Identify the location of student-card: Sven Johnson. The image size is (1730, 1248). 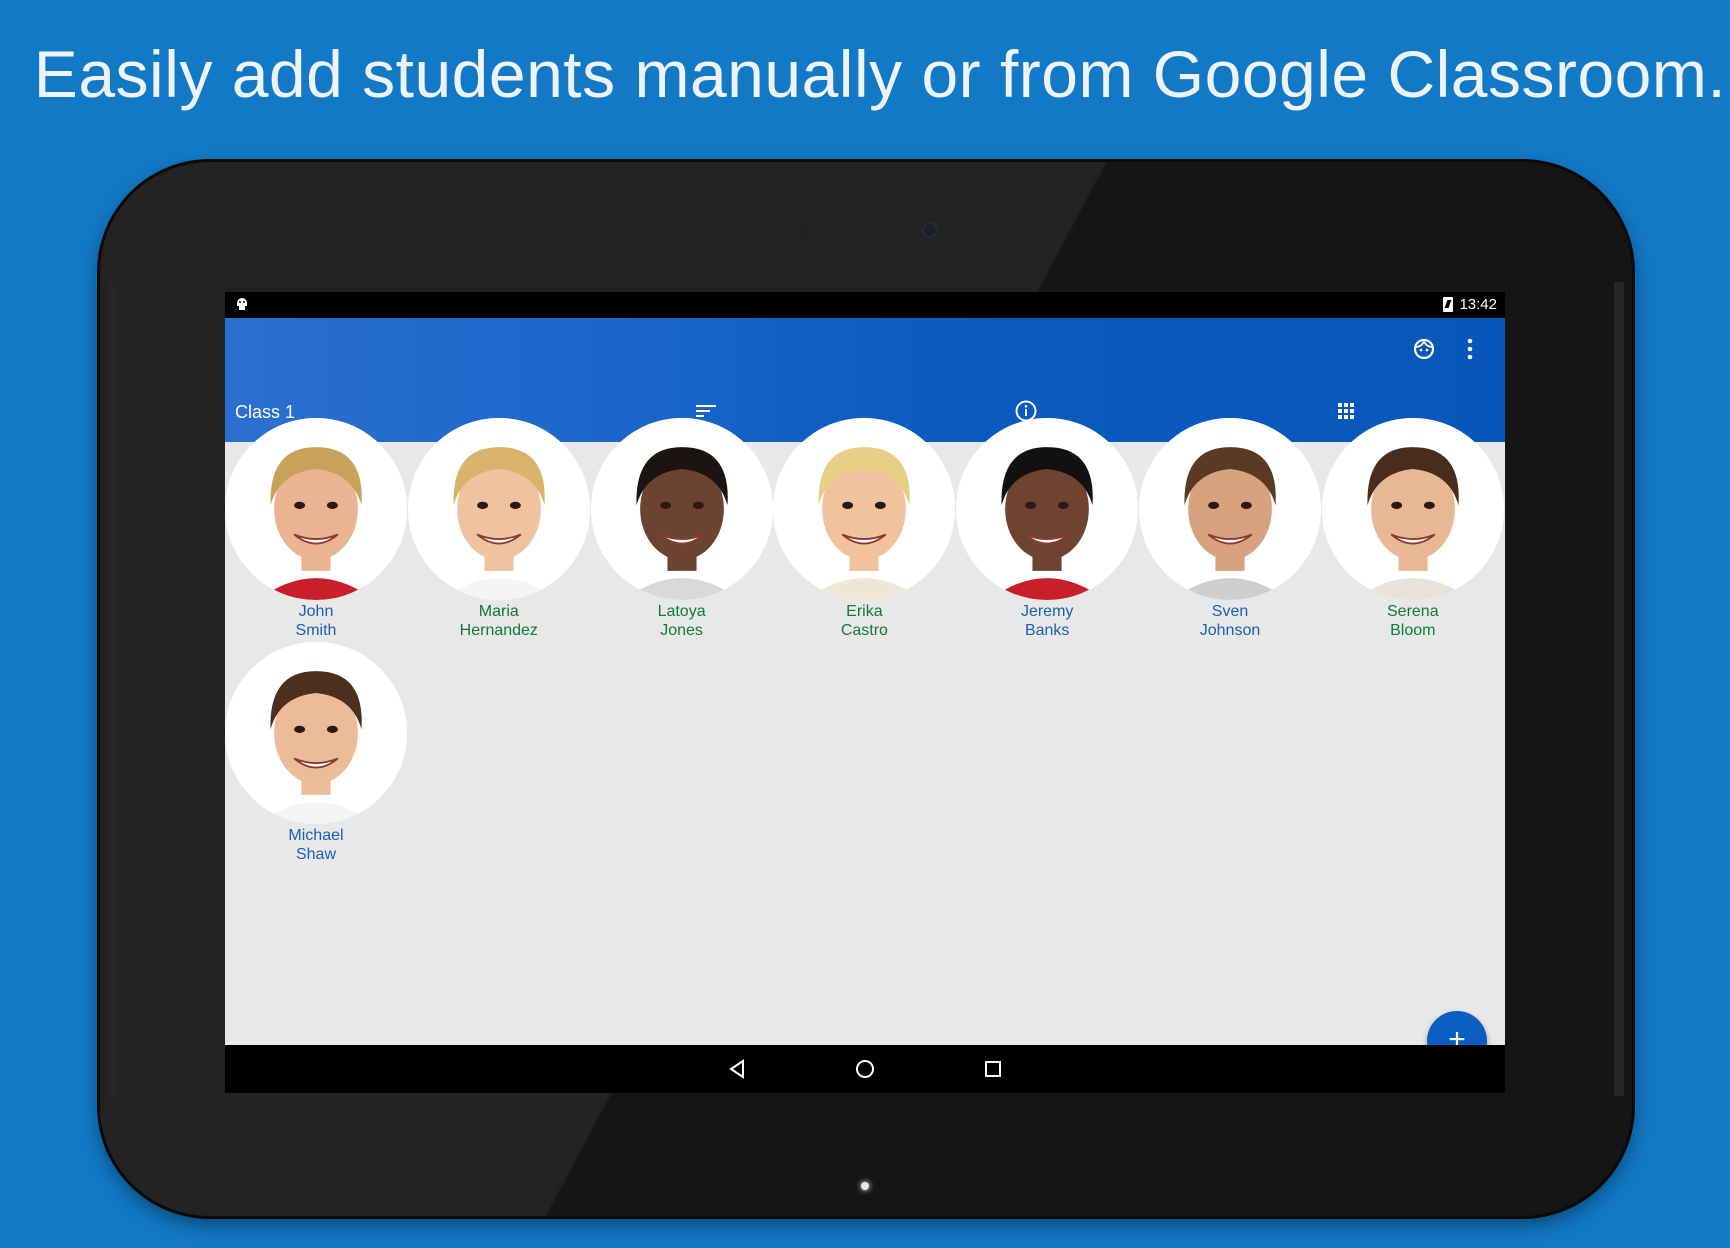
(1230, 529).